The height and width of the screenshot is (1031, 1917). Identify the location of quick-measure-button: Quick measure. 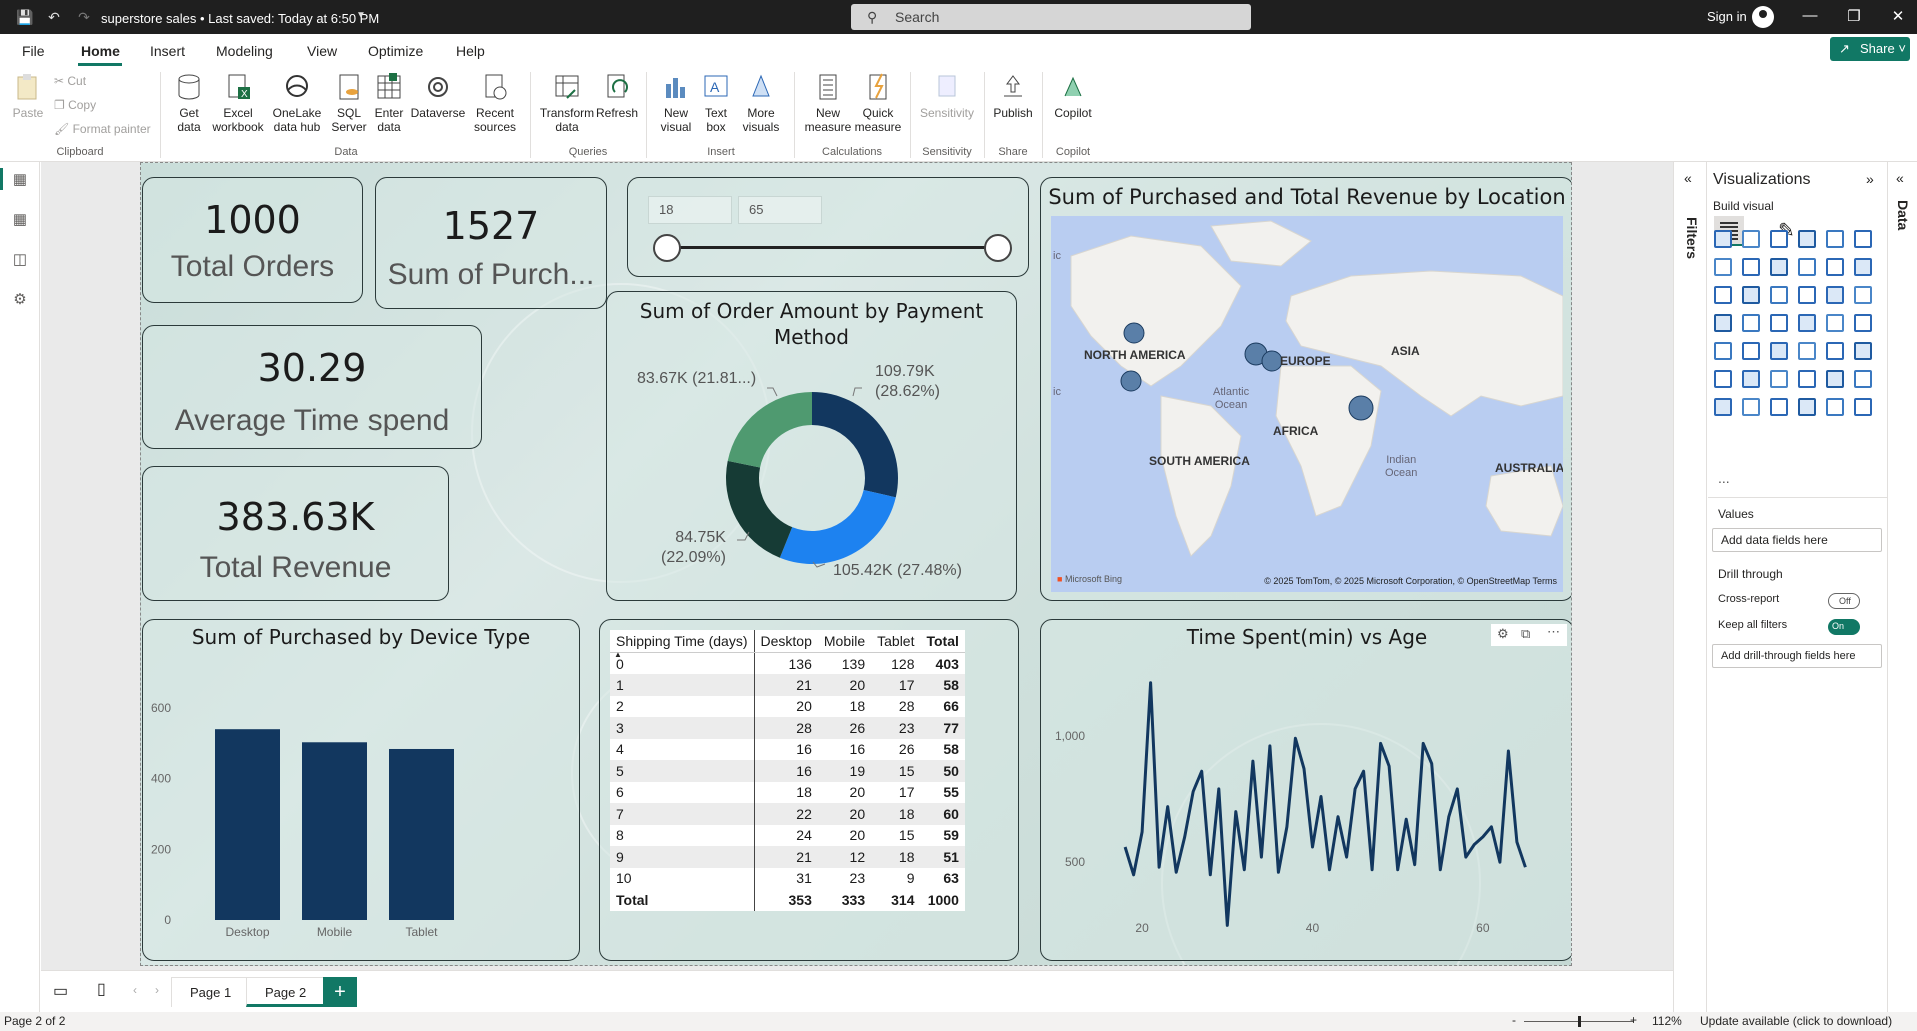
(878, 103).